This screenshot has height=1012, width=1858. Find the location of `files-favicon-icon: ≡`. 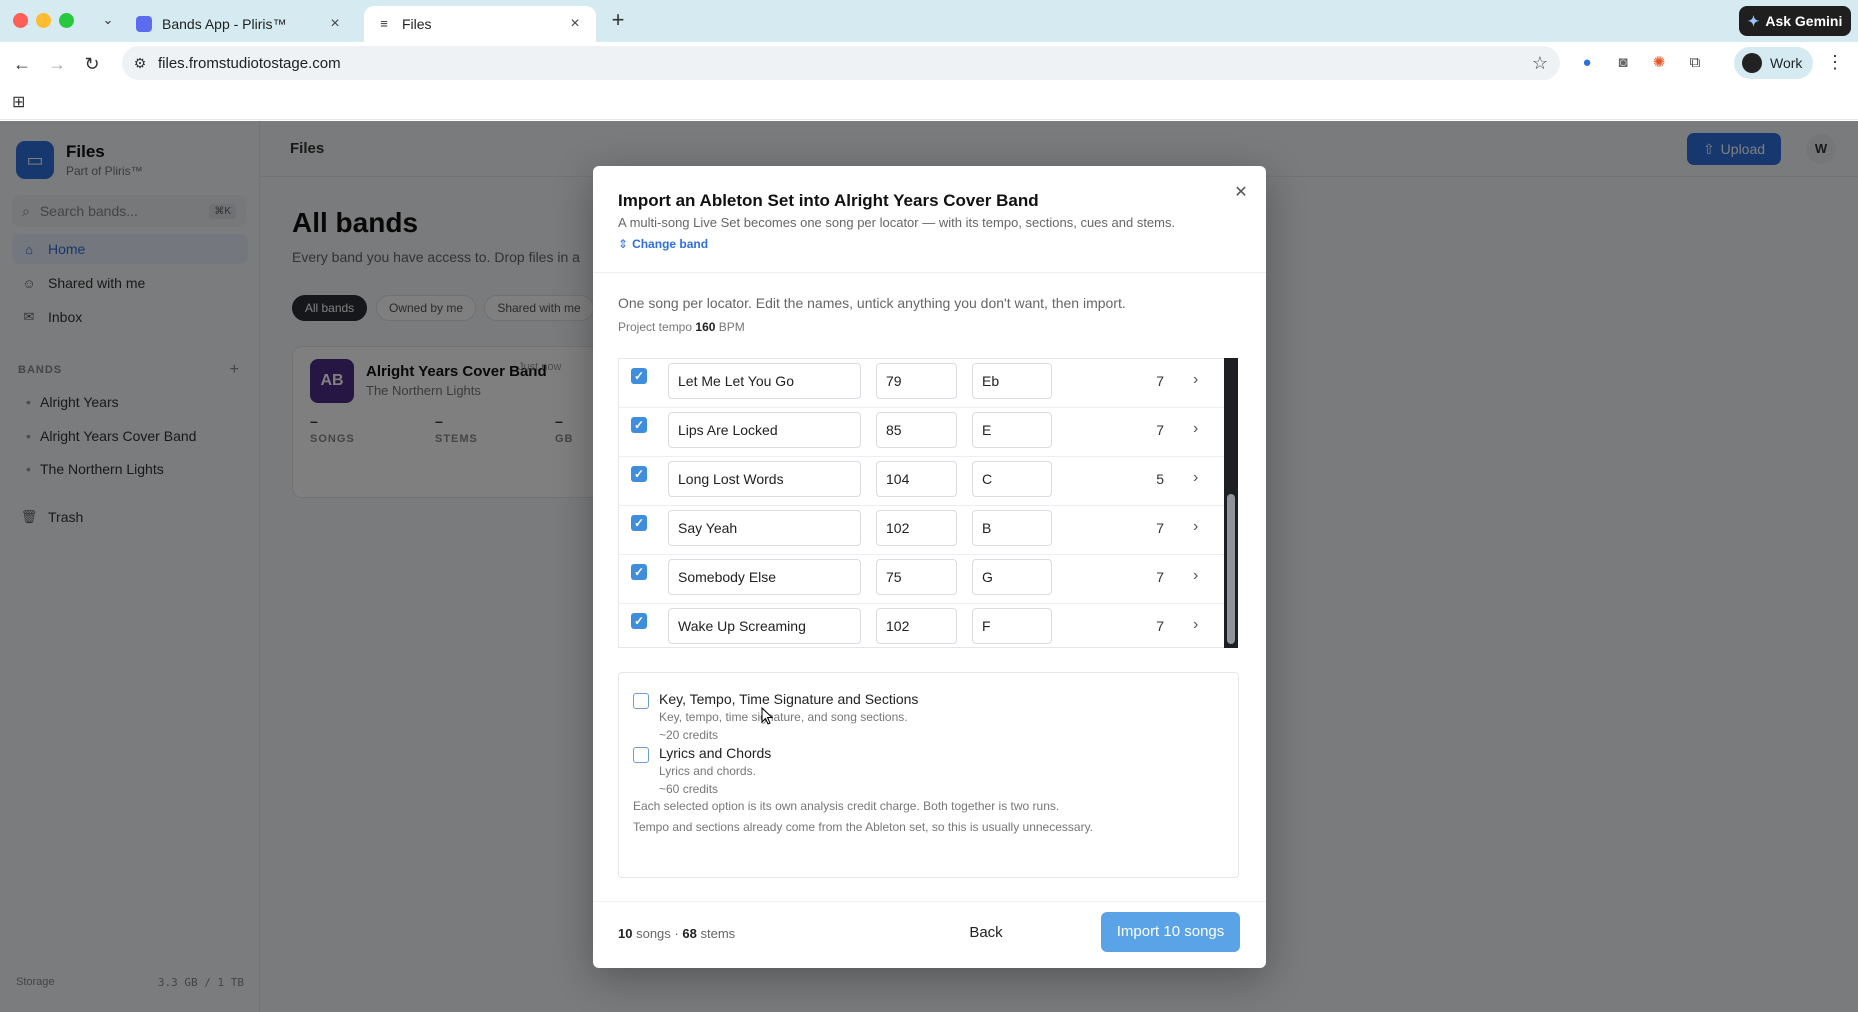

files-favicon-icon: ≡ is located at coordinates (384, 23).